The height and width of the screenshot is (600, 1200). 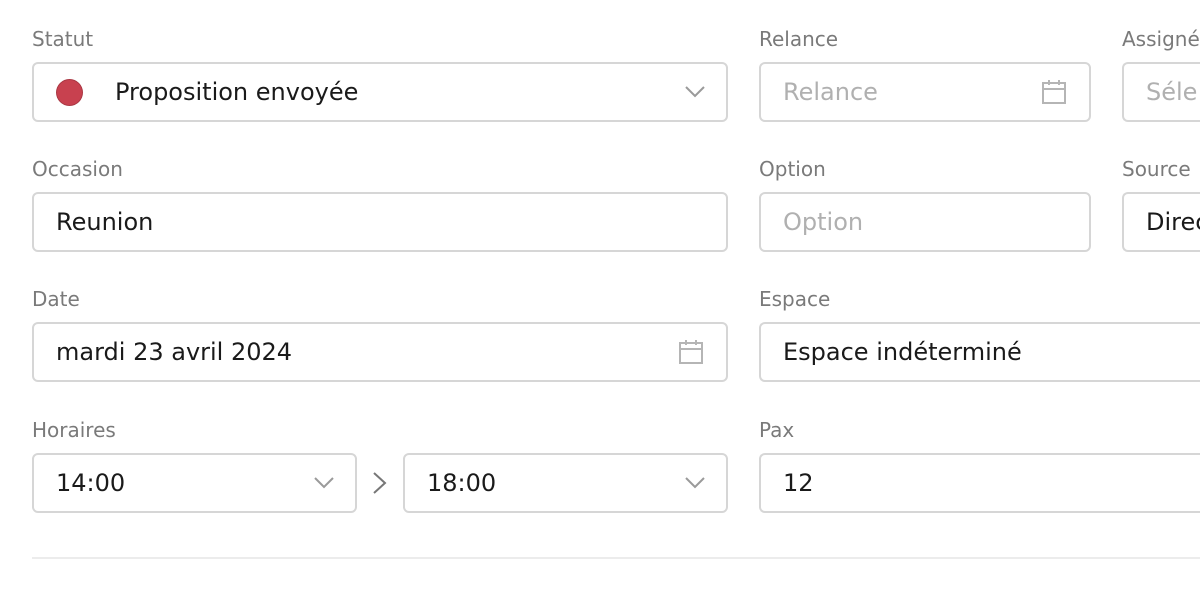 I want to click on assigne-label: Assigné, so click(x=1161, y=39).